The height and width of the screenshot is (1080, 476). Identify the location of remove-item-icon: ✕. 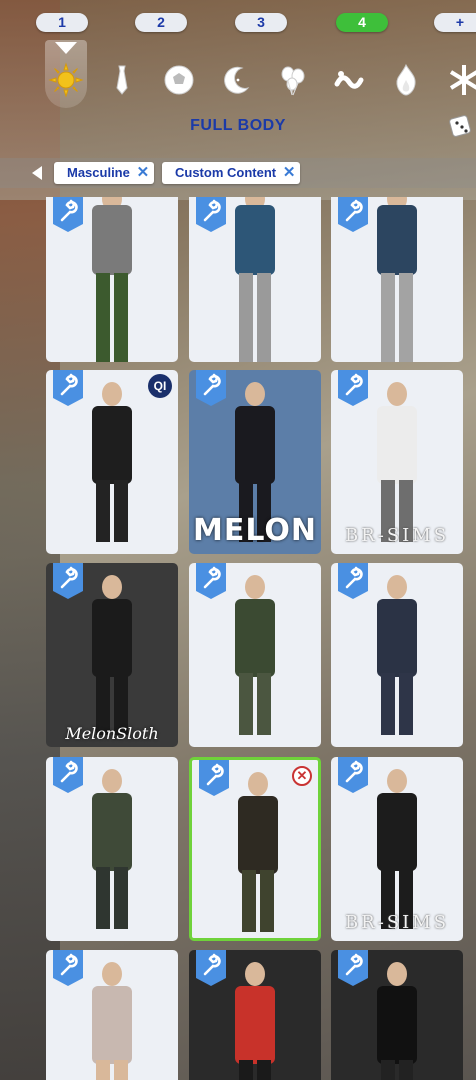
(302, 776).